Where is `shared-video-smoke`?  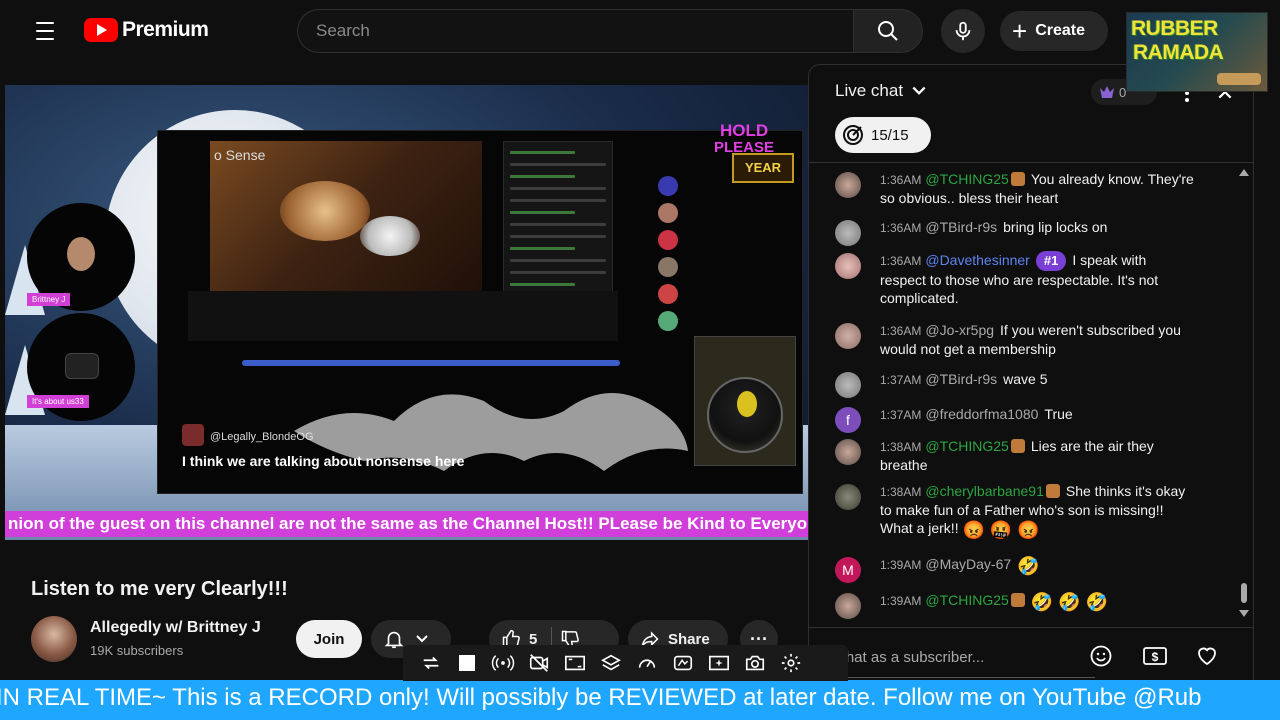 shared-video-smoke is located at coordinates (390, 236).